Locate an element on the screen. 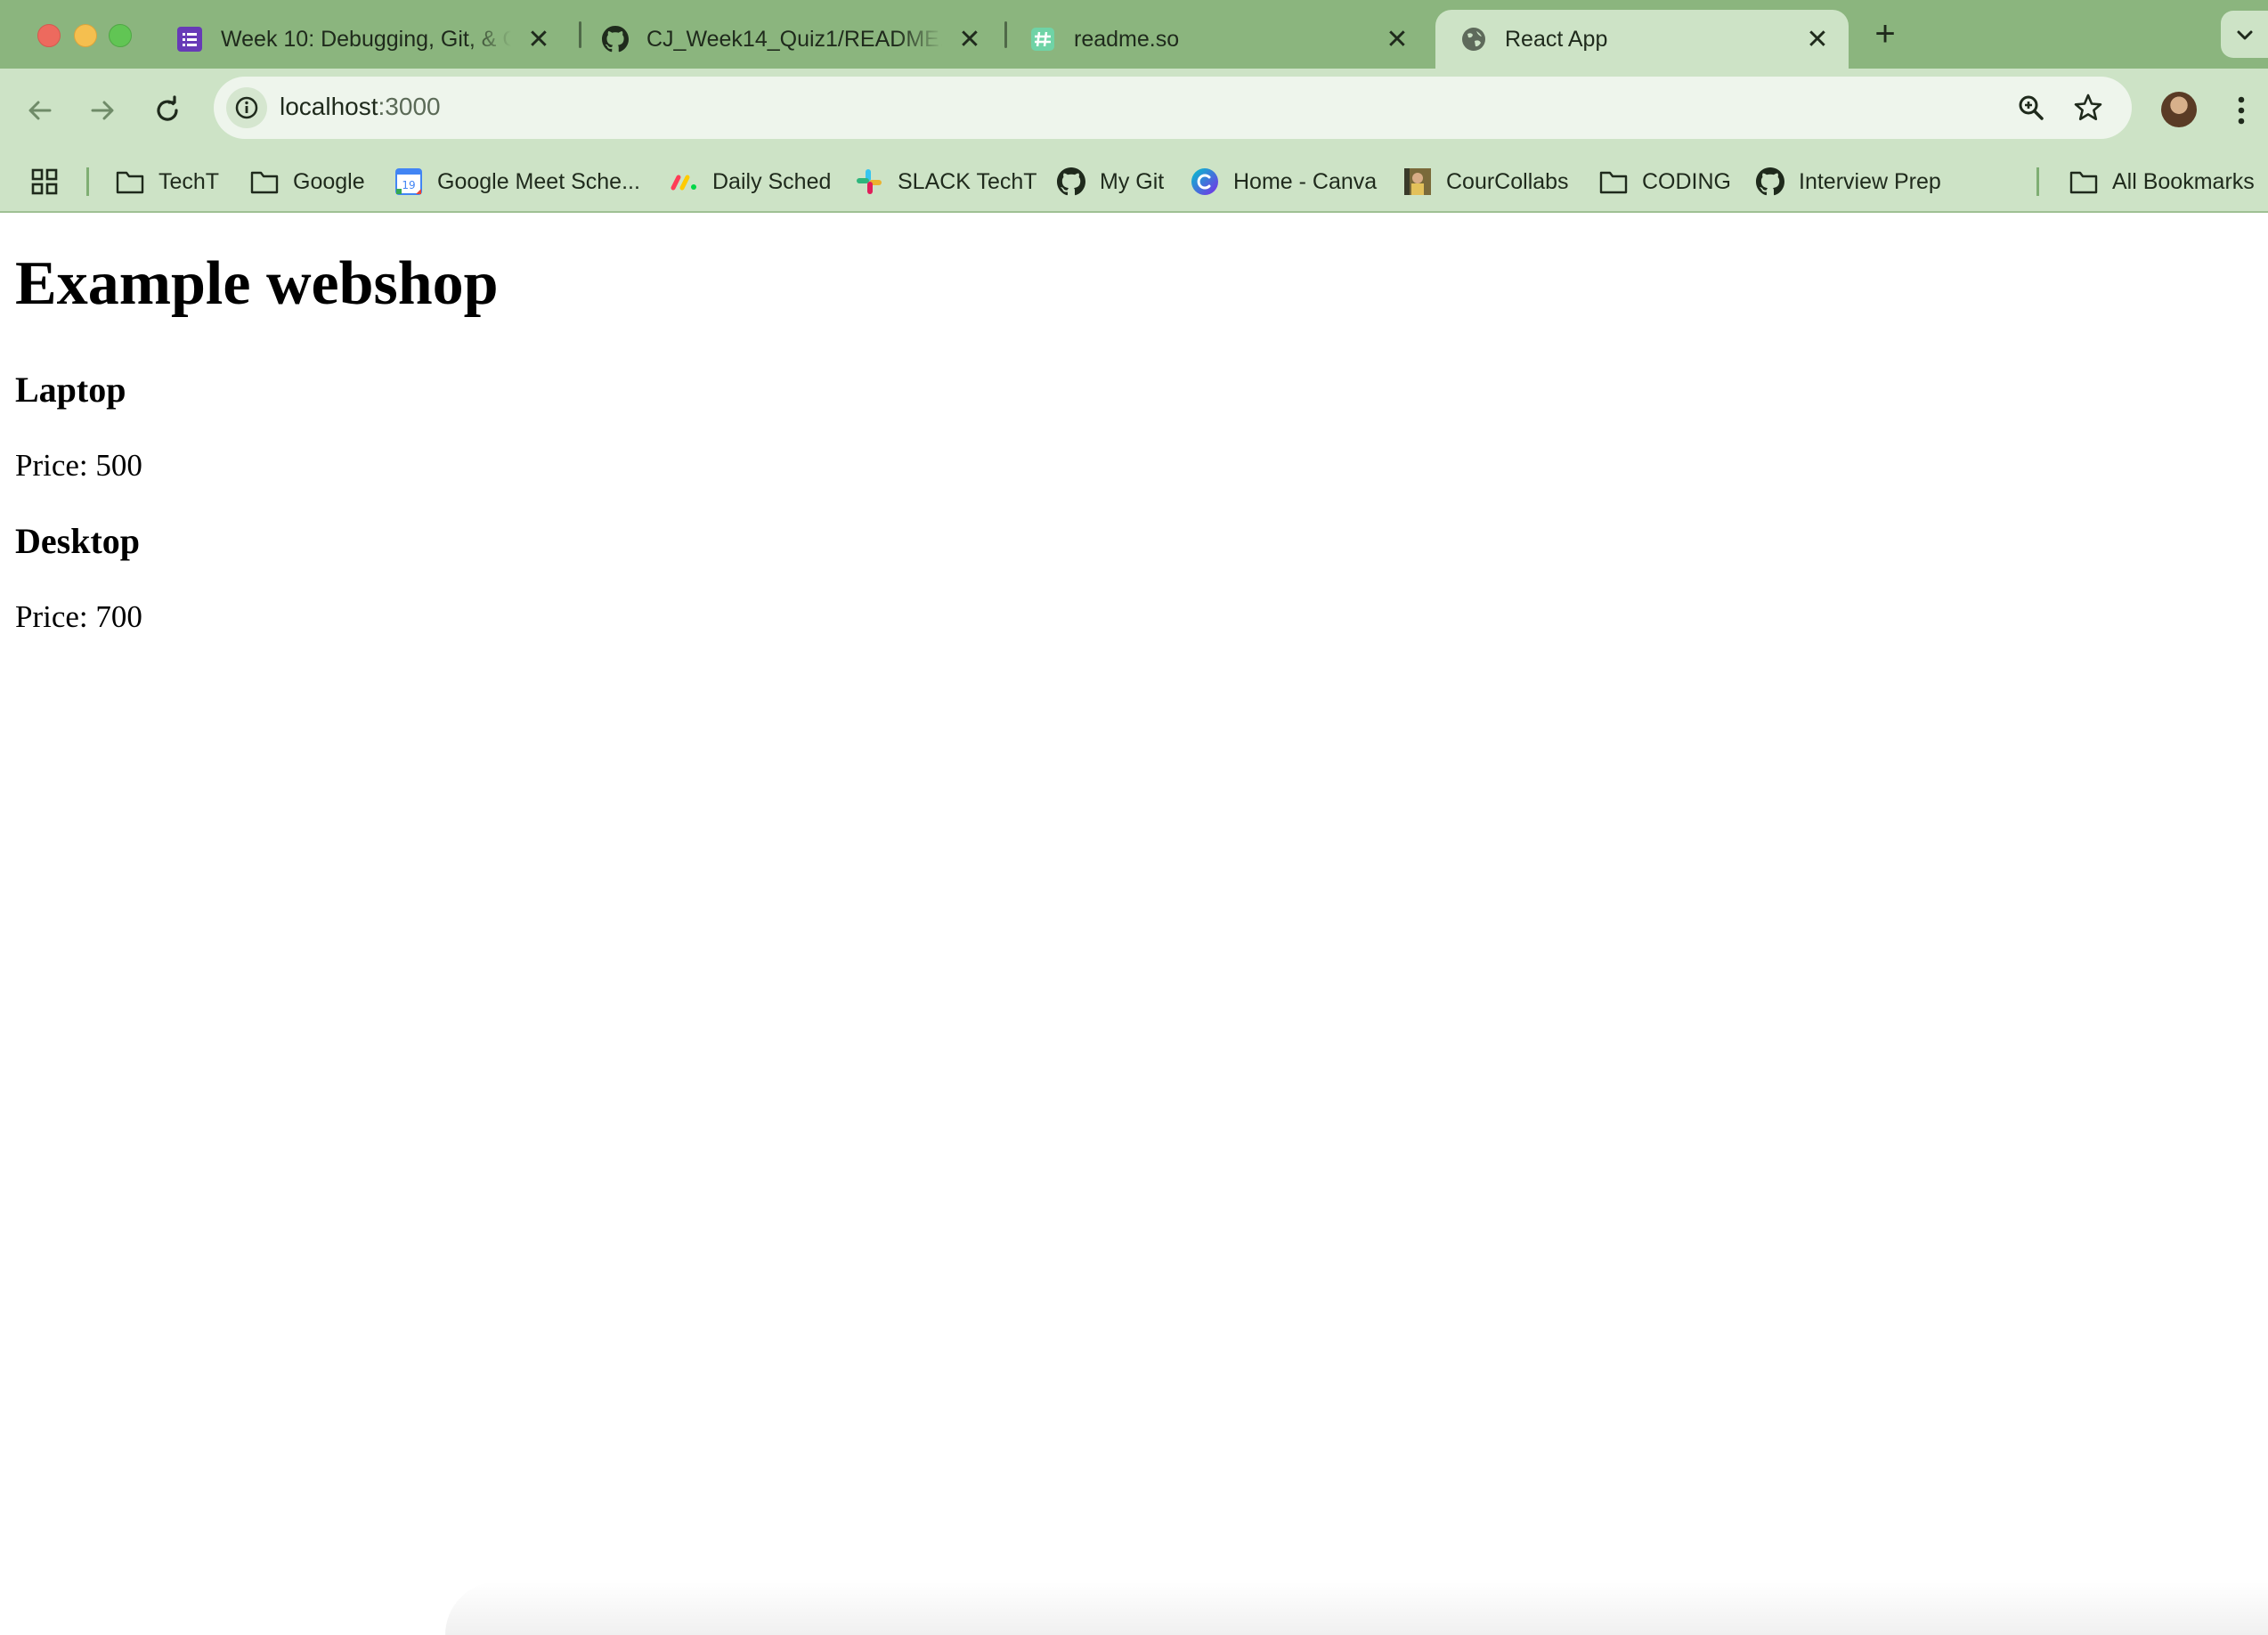 The height and width of the screenshot is (1635, 2268). product-name: Laptop is located at coordinates (70, 390).